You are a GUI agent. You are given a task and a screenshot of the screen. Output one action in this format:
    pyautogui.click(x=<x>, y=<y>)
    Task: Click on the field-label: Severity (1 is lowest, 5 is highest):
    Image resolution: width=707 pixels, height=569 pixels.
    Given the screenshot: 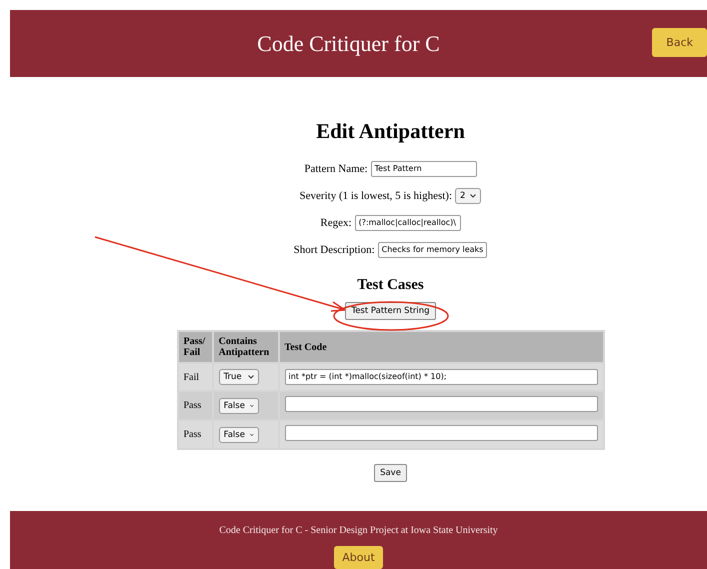 What is the action you would take?
    pyautogui.click(x=376, y=196)
    